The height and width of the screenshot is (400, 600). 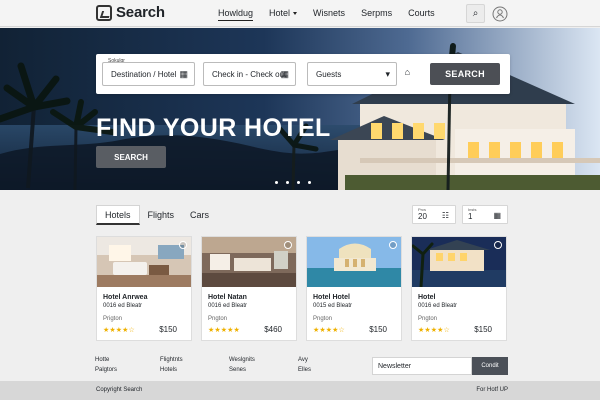 I want to click on logo: Search, so click(x=130, y=12).